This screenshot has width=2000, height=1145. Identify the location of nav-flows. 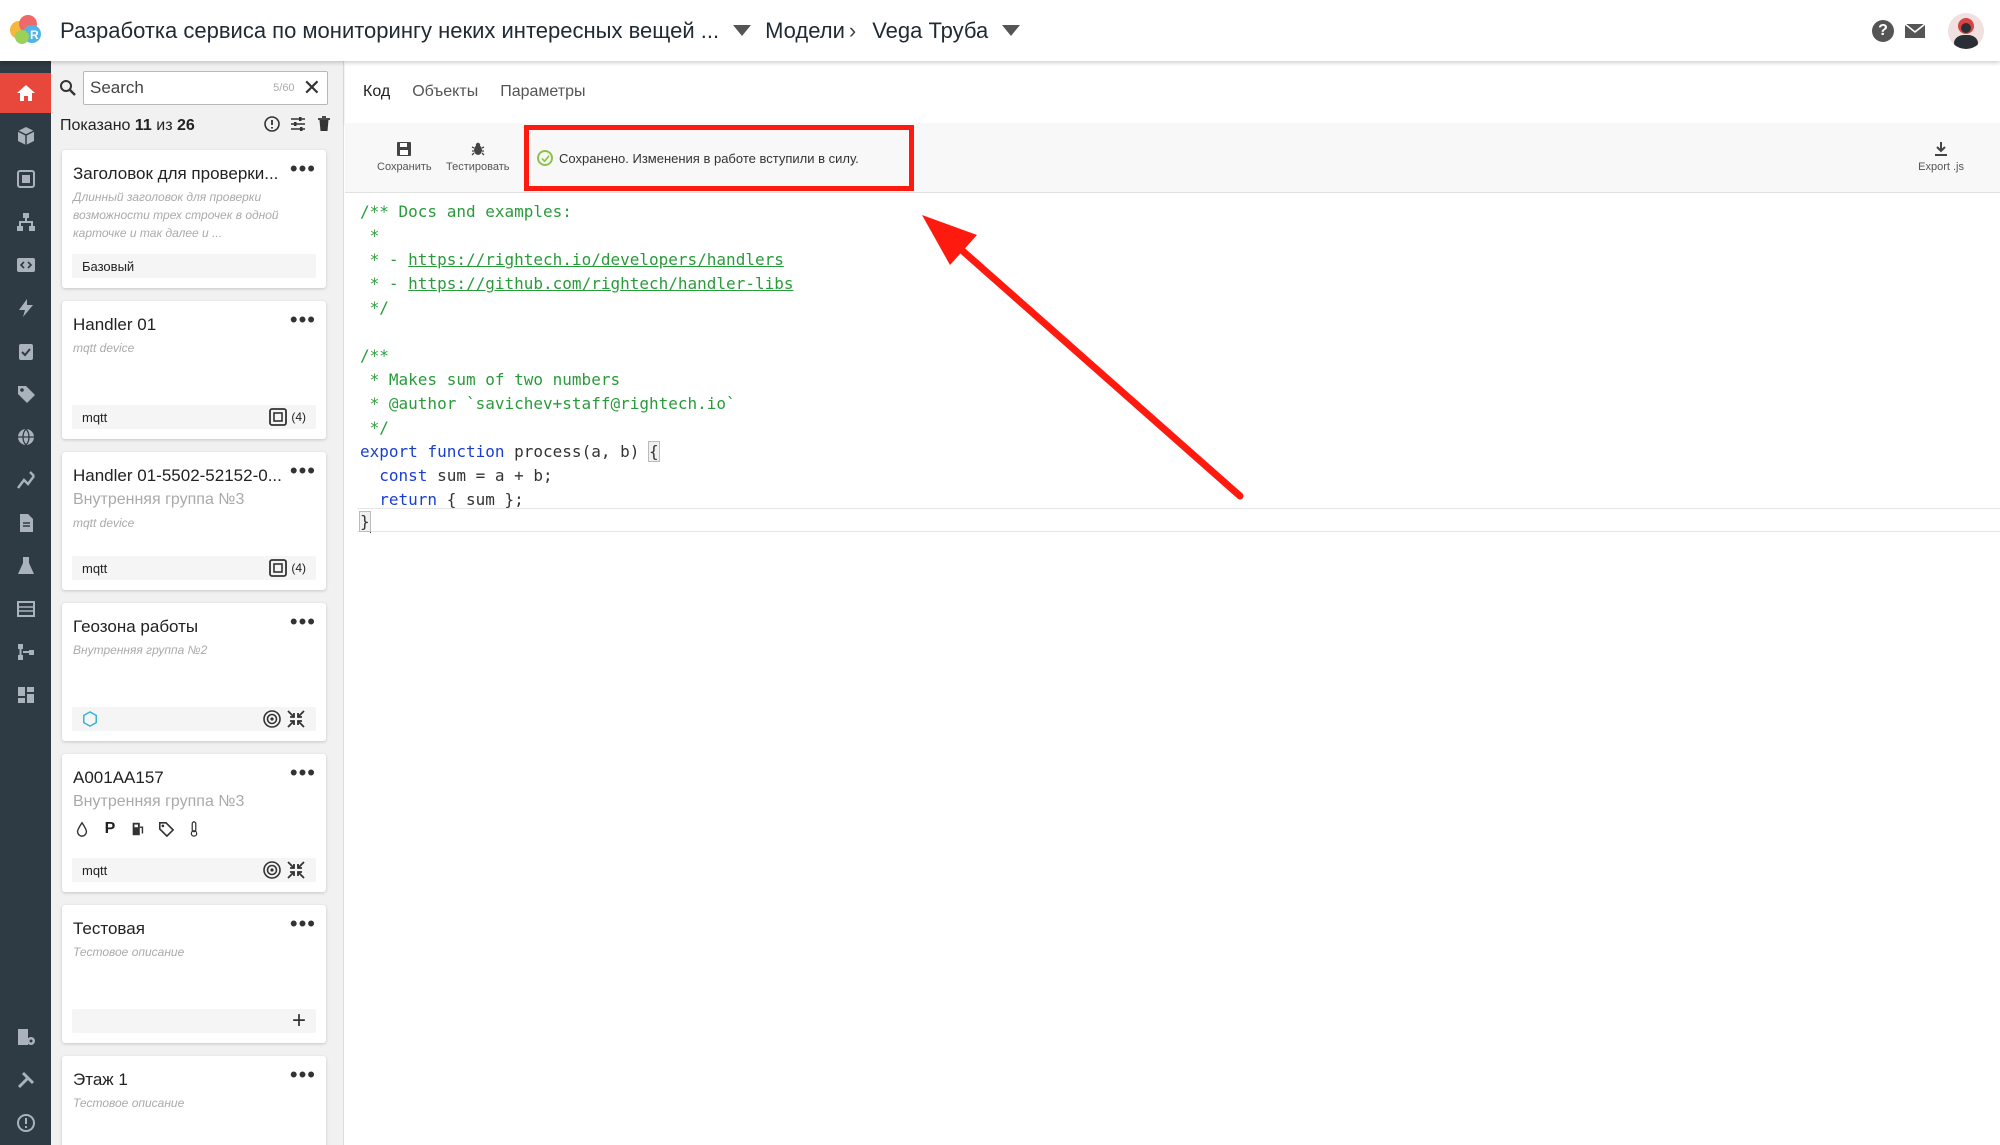
(25, 652).